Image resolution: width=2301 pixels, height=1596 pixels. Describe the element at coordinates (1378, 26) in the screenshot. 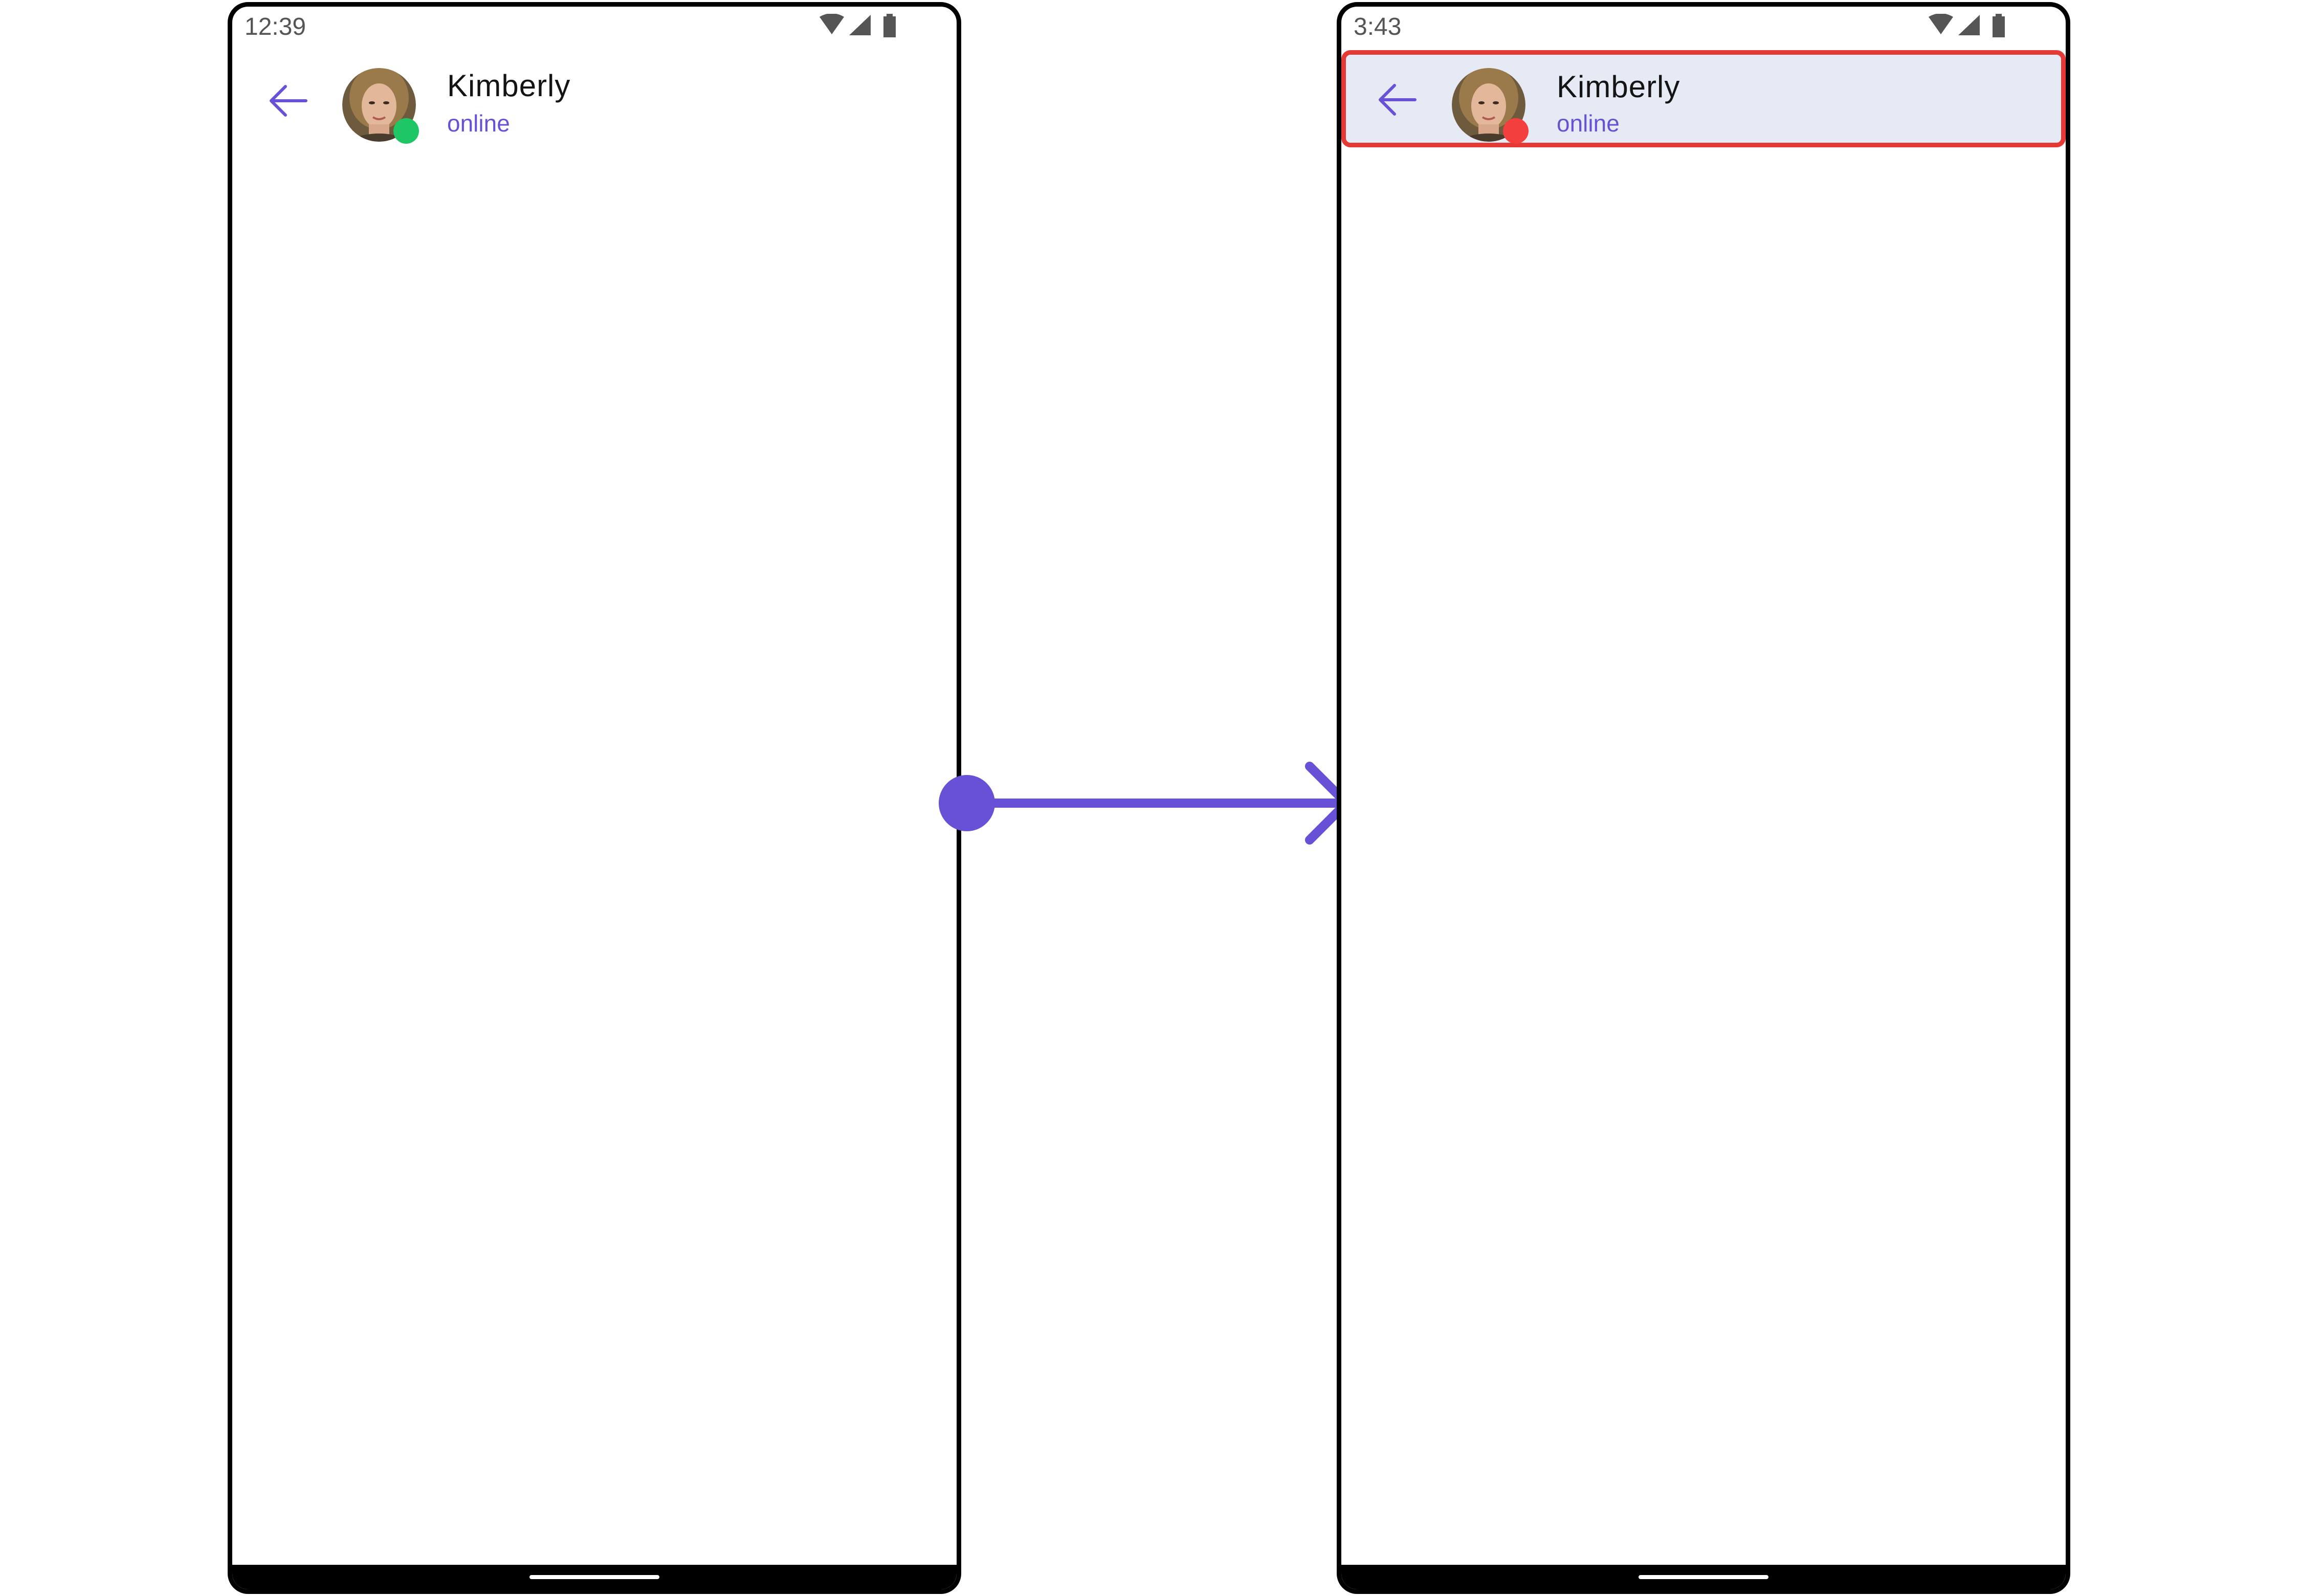

I see `status-time: 3:43` at that location.